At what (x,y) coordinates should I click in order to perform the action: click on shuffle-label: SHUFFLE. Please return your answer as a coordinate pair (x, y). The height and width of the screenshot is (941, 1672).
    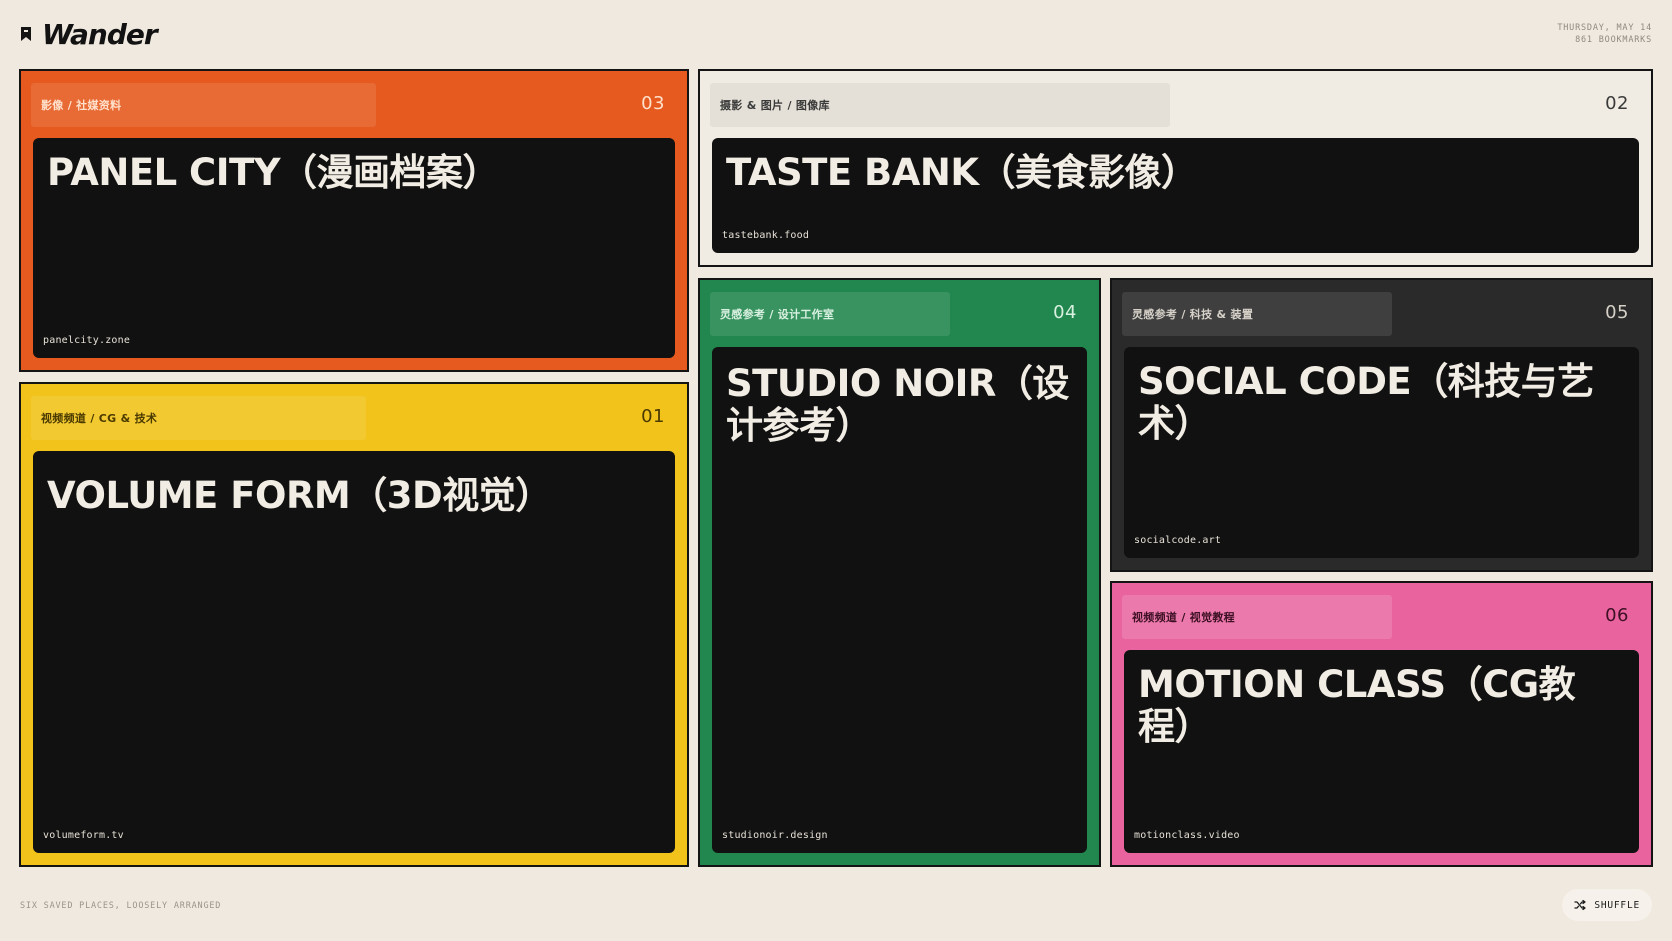
    Looking at the image, I should click on (1617, 905).